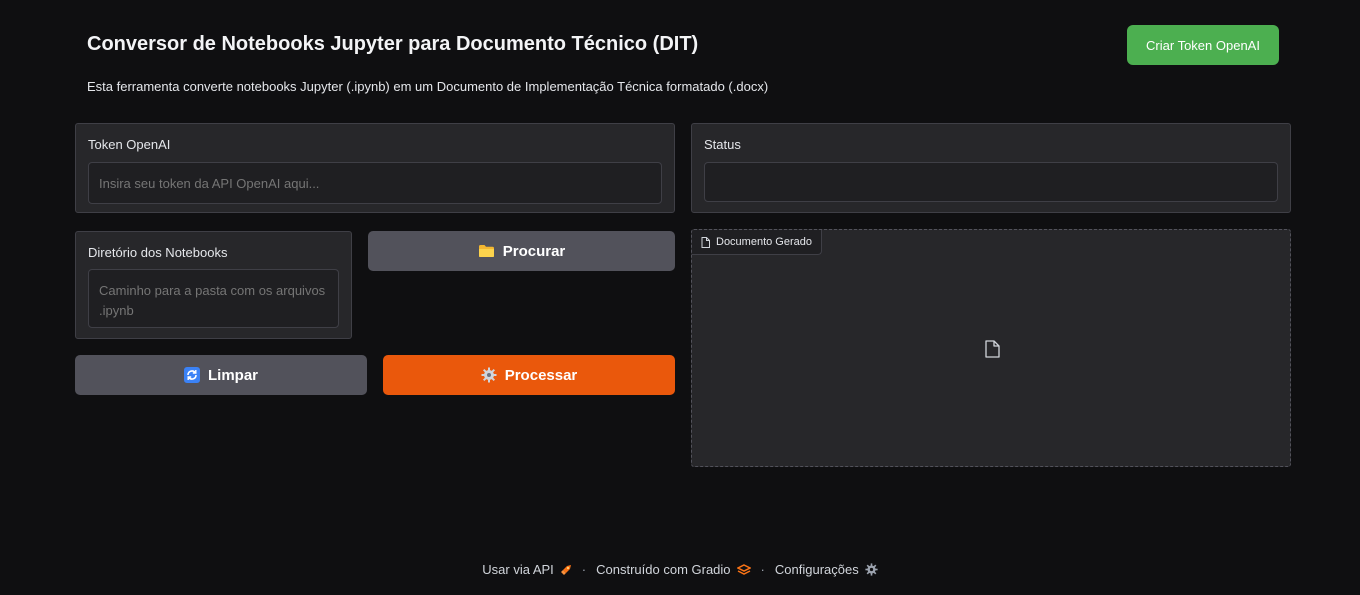 This screenshot has width=1360, height=595. Describe the element at coordinates (1203, 45) in the screenshot. I see `create-token-button: Criar Token OpenAI` at that location.